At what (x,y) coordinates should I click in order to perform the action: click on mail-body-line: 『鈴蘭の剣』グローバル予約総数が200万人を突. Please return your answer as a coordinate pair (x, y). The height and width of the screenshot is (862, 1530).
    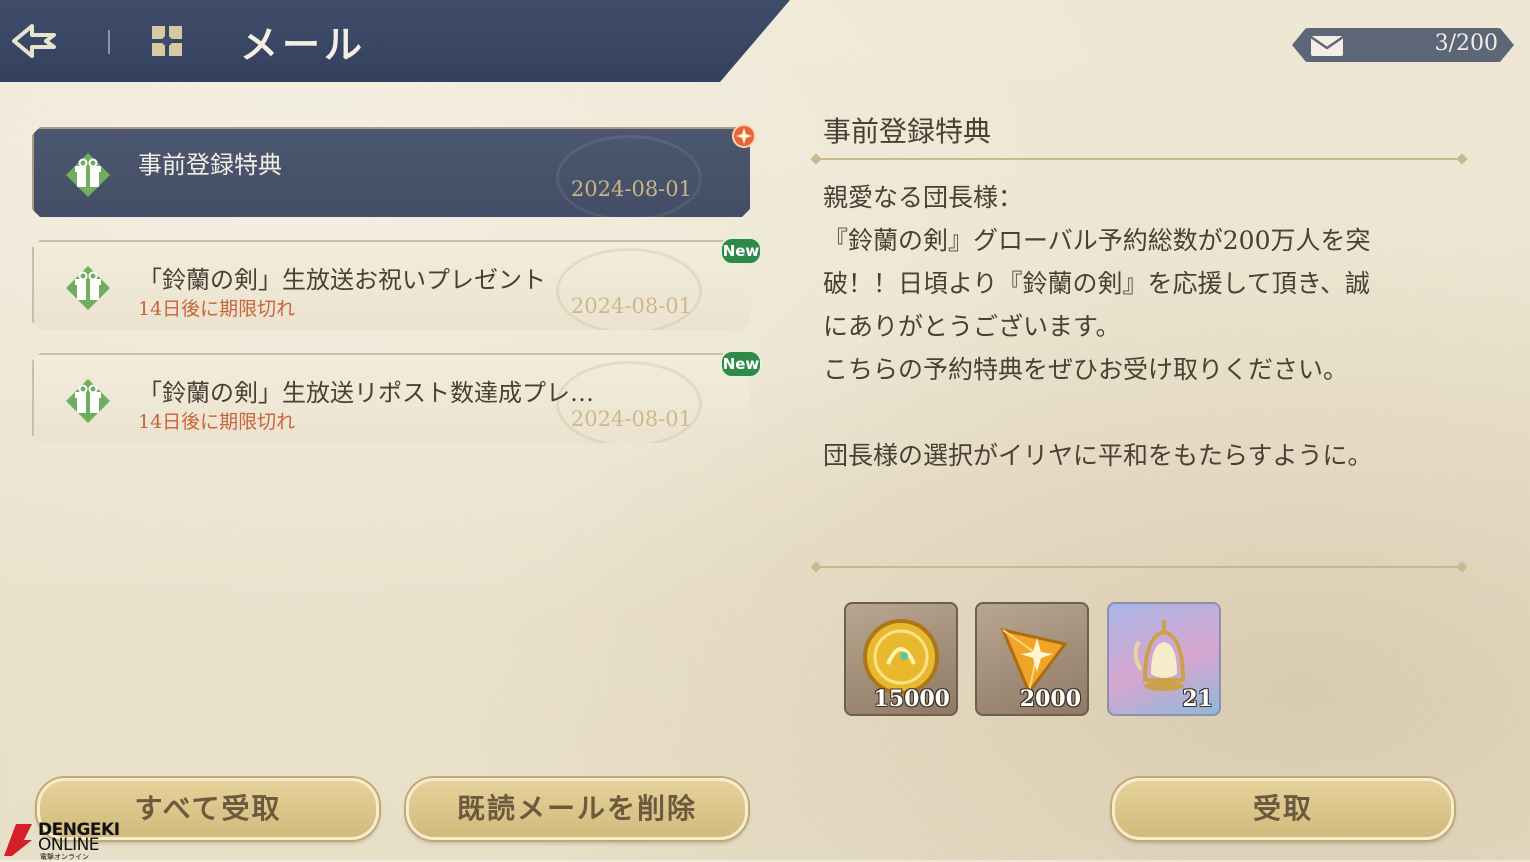
    Looking at the image, I should click on (1097, 240).